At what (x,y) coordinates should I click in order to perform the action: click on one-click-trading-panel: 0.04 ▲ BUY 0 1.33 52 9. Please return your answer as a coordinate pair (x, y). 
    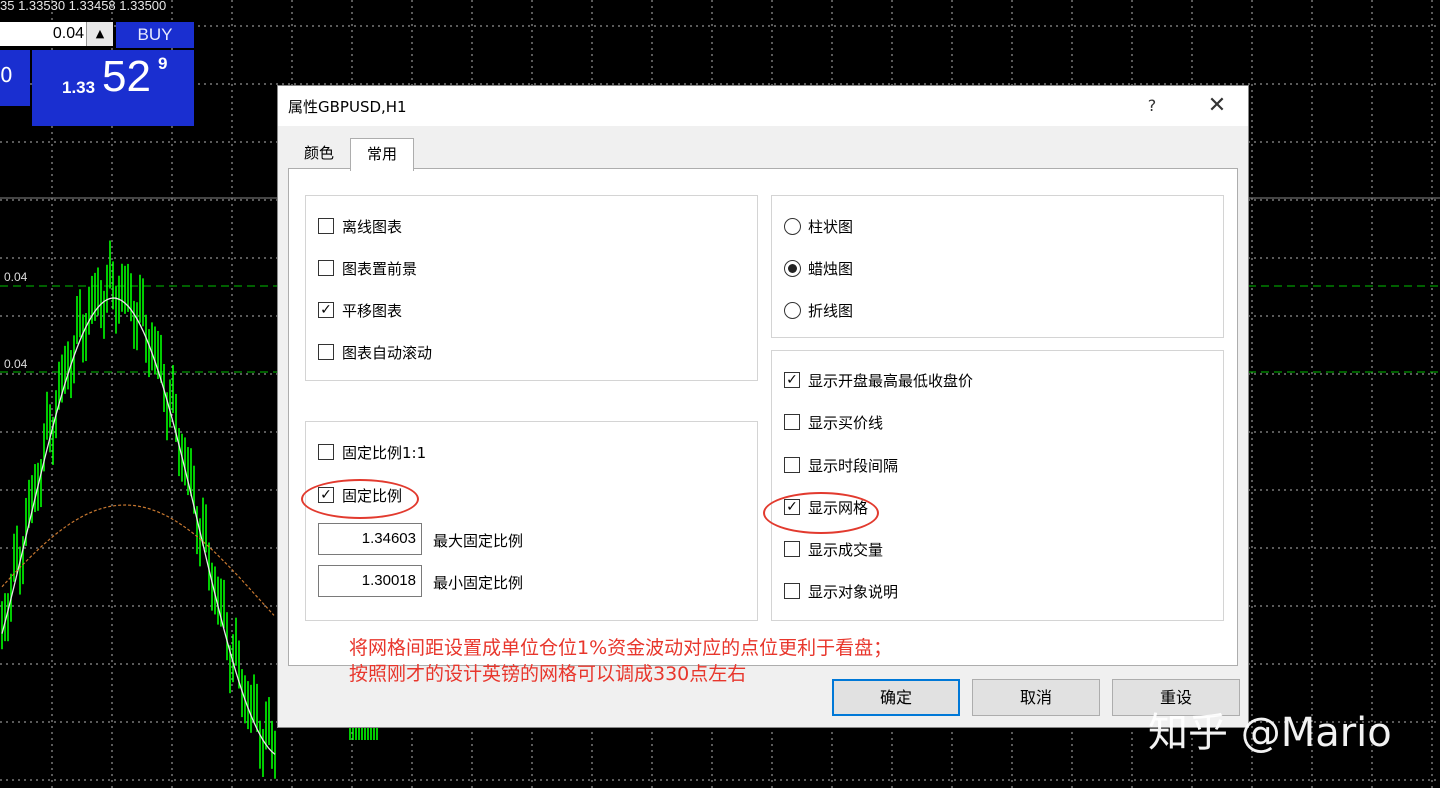
    Looking at the image, I should click on (97, 73).